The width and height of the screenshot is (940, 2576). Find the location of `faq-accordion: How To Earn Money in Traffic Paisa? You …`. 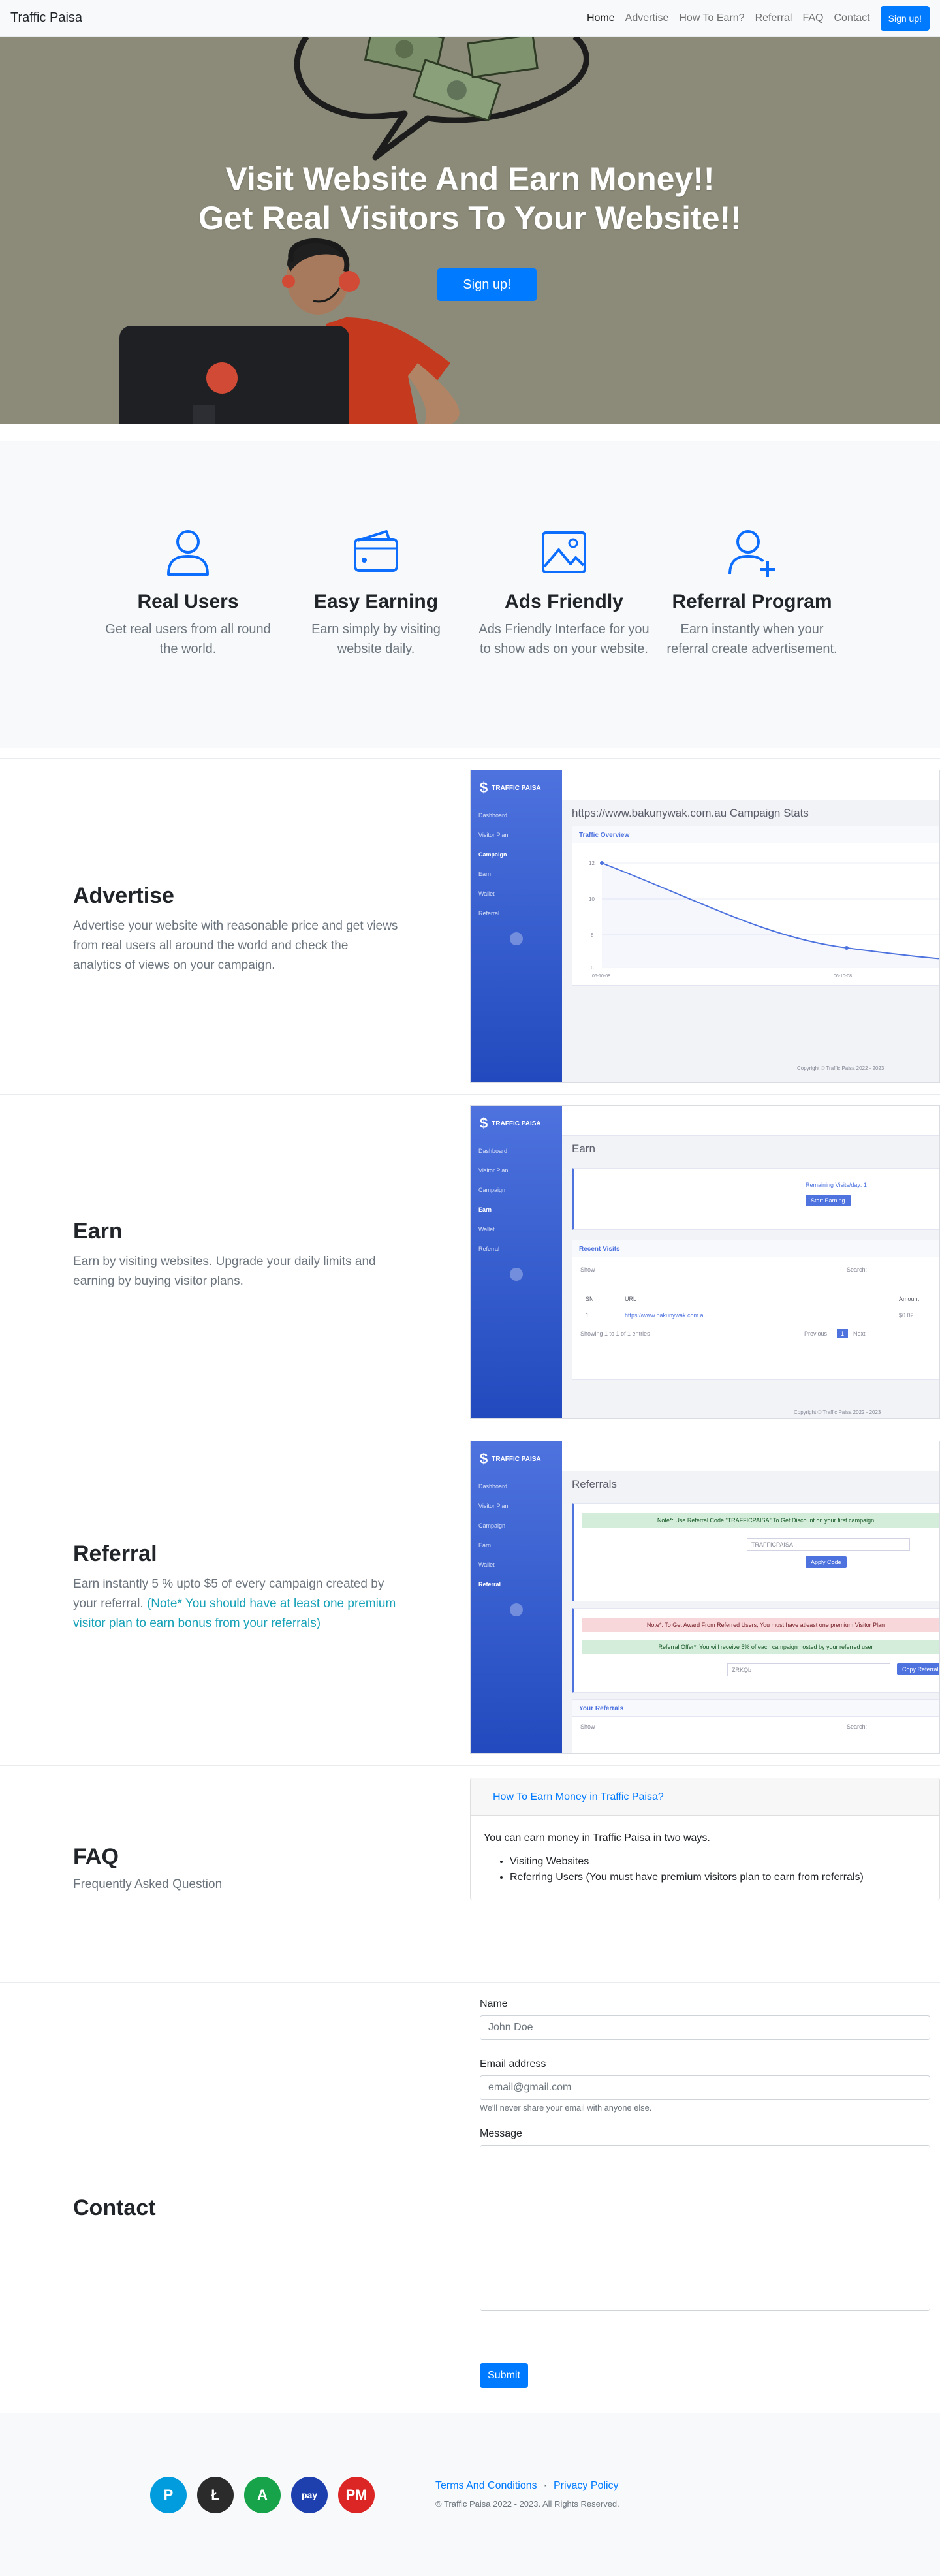

faq-accordion: How To Earn Money in Traffic Paisa? You … is located at coordinates (705, 1839).